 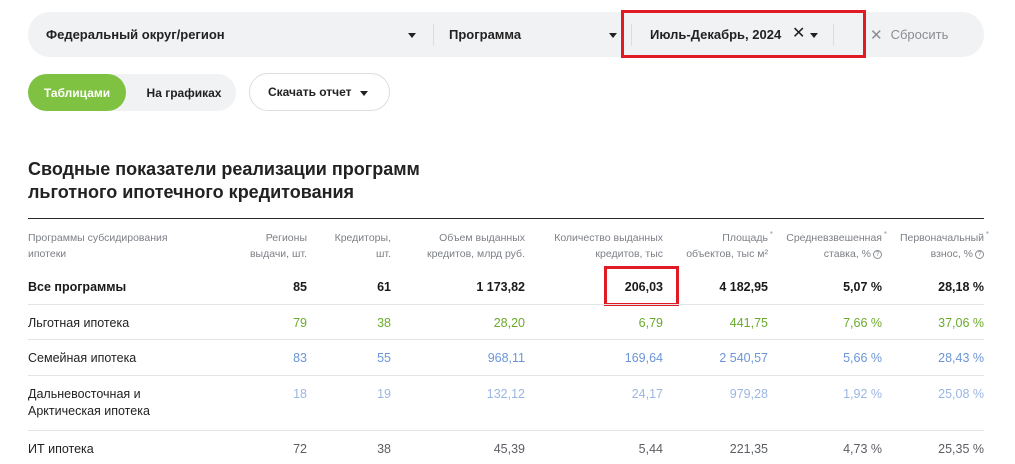 I want to click on program-select: Программа, so click(x=533, y=34).